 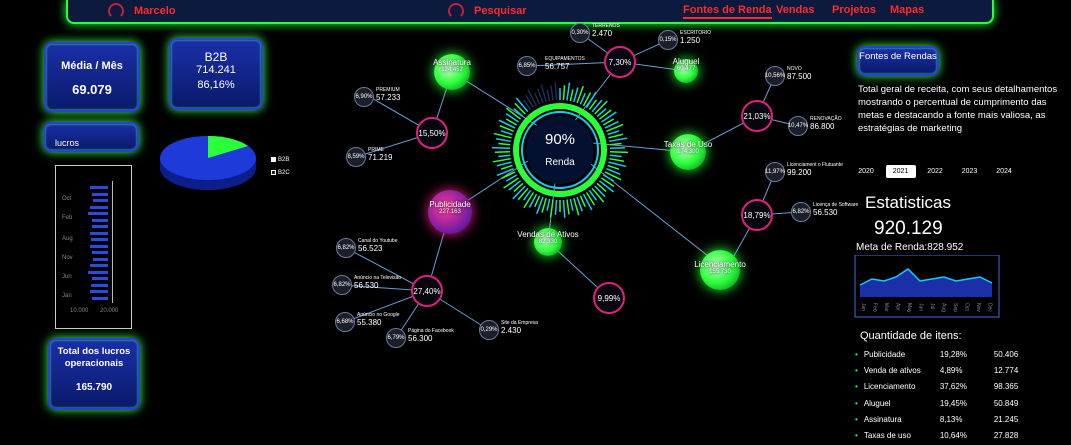 I want to click on leaf-value: 71.219, so click(x=380, y=157).